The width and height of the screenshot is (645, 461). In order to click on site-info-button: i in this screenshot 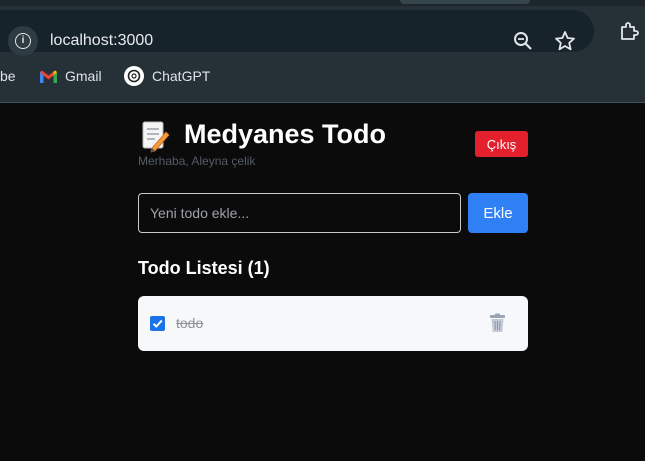, I will do `click(23, 41)`.